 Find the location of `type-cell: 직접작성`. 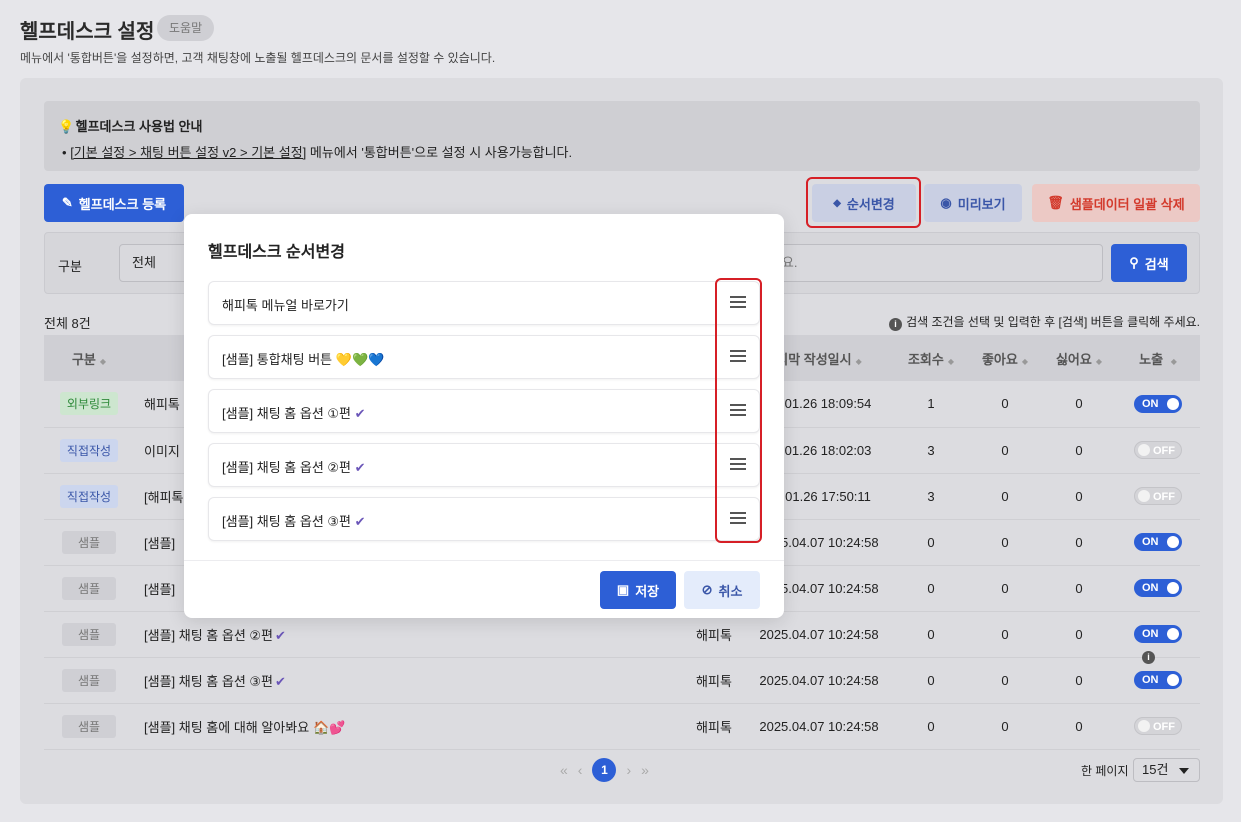

type-cell: 직접작성 is located at coordinates (89, 496).